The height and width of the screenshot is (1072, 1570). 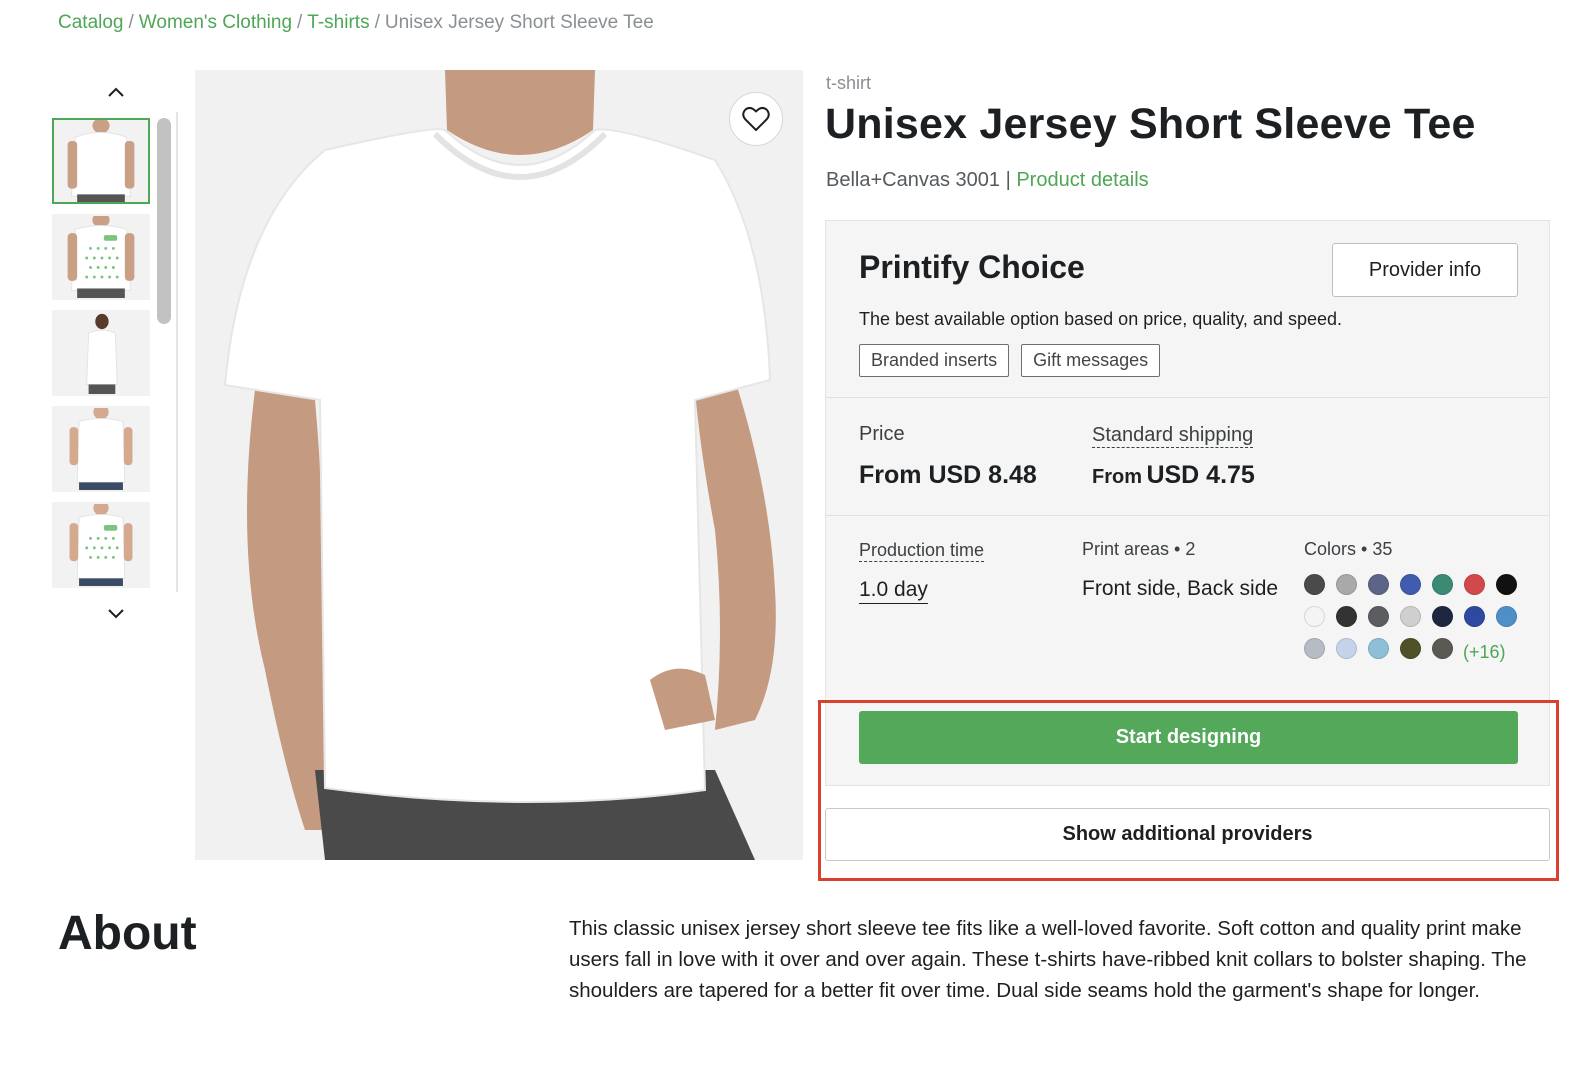 I want to click on provider-tags: Branded inserts Gift messages, so click(x=1010, y=360).